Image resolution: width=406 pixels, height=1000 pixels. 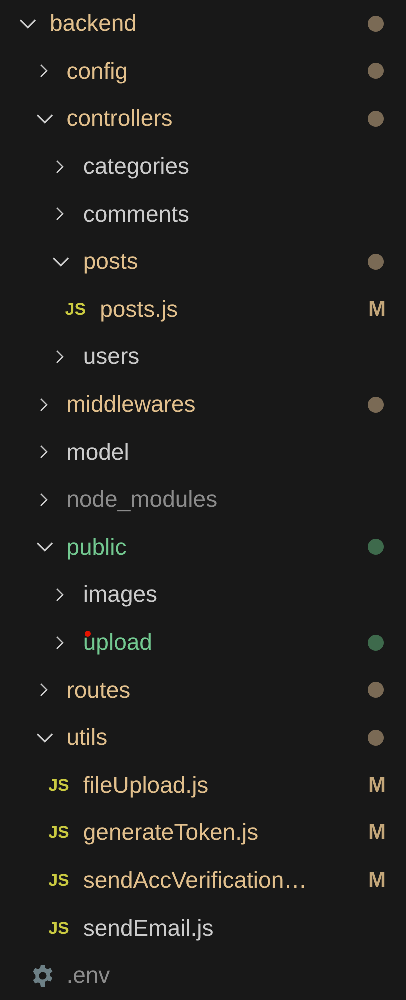 What do you see at coordinates (111, 356) in the screenshot?
I see `folder-name: users` at bounding box center [111, 356].